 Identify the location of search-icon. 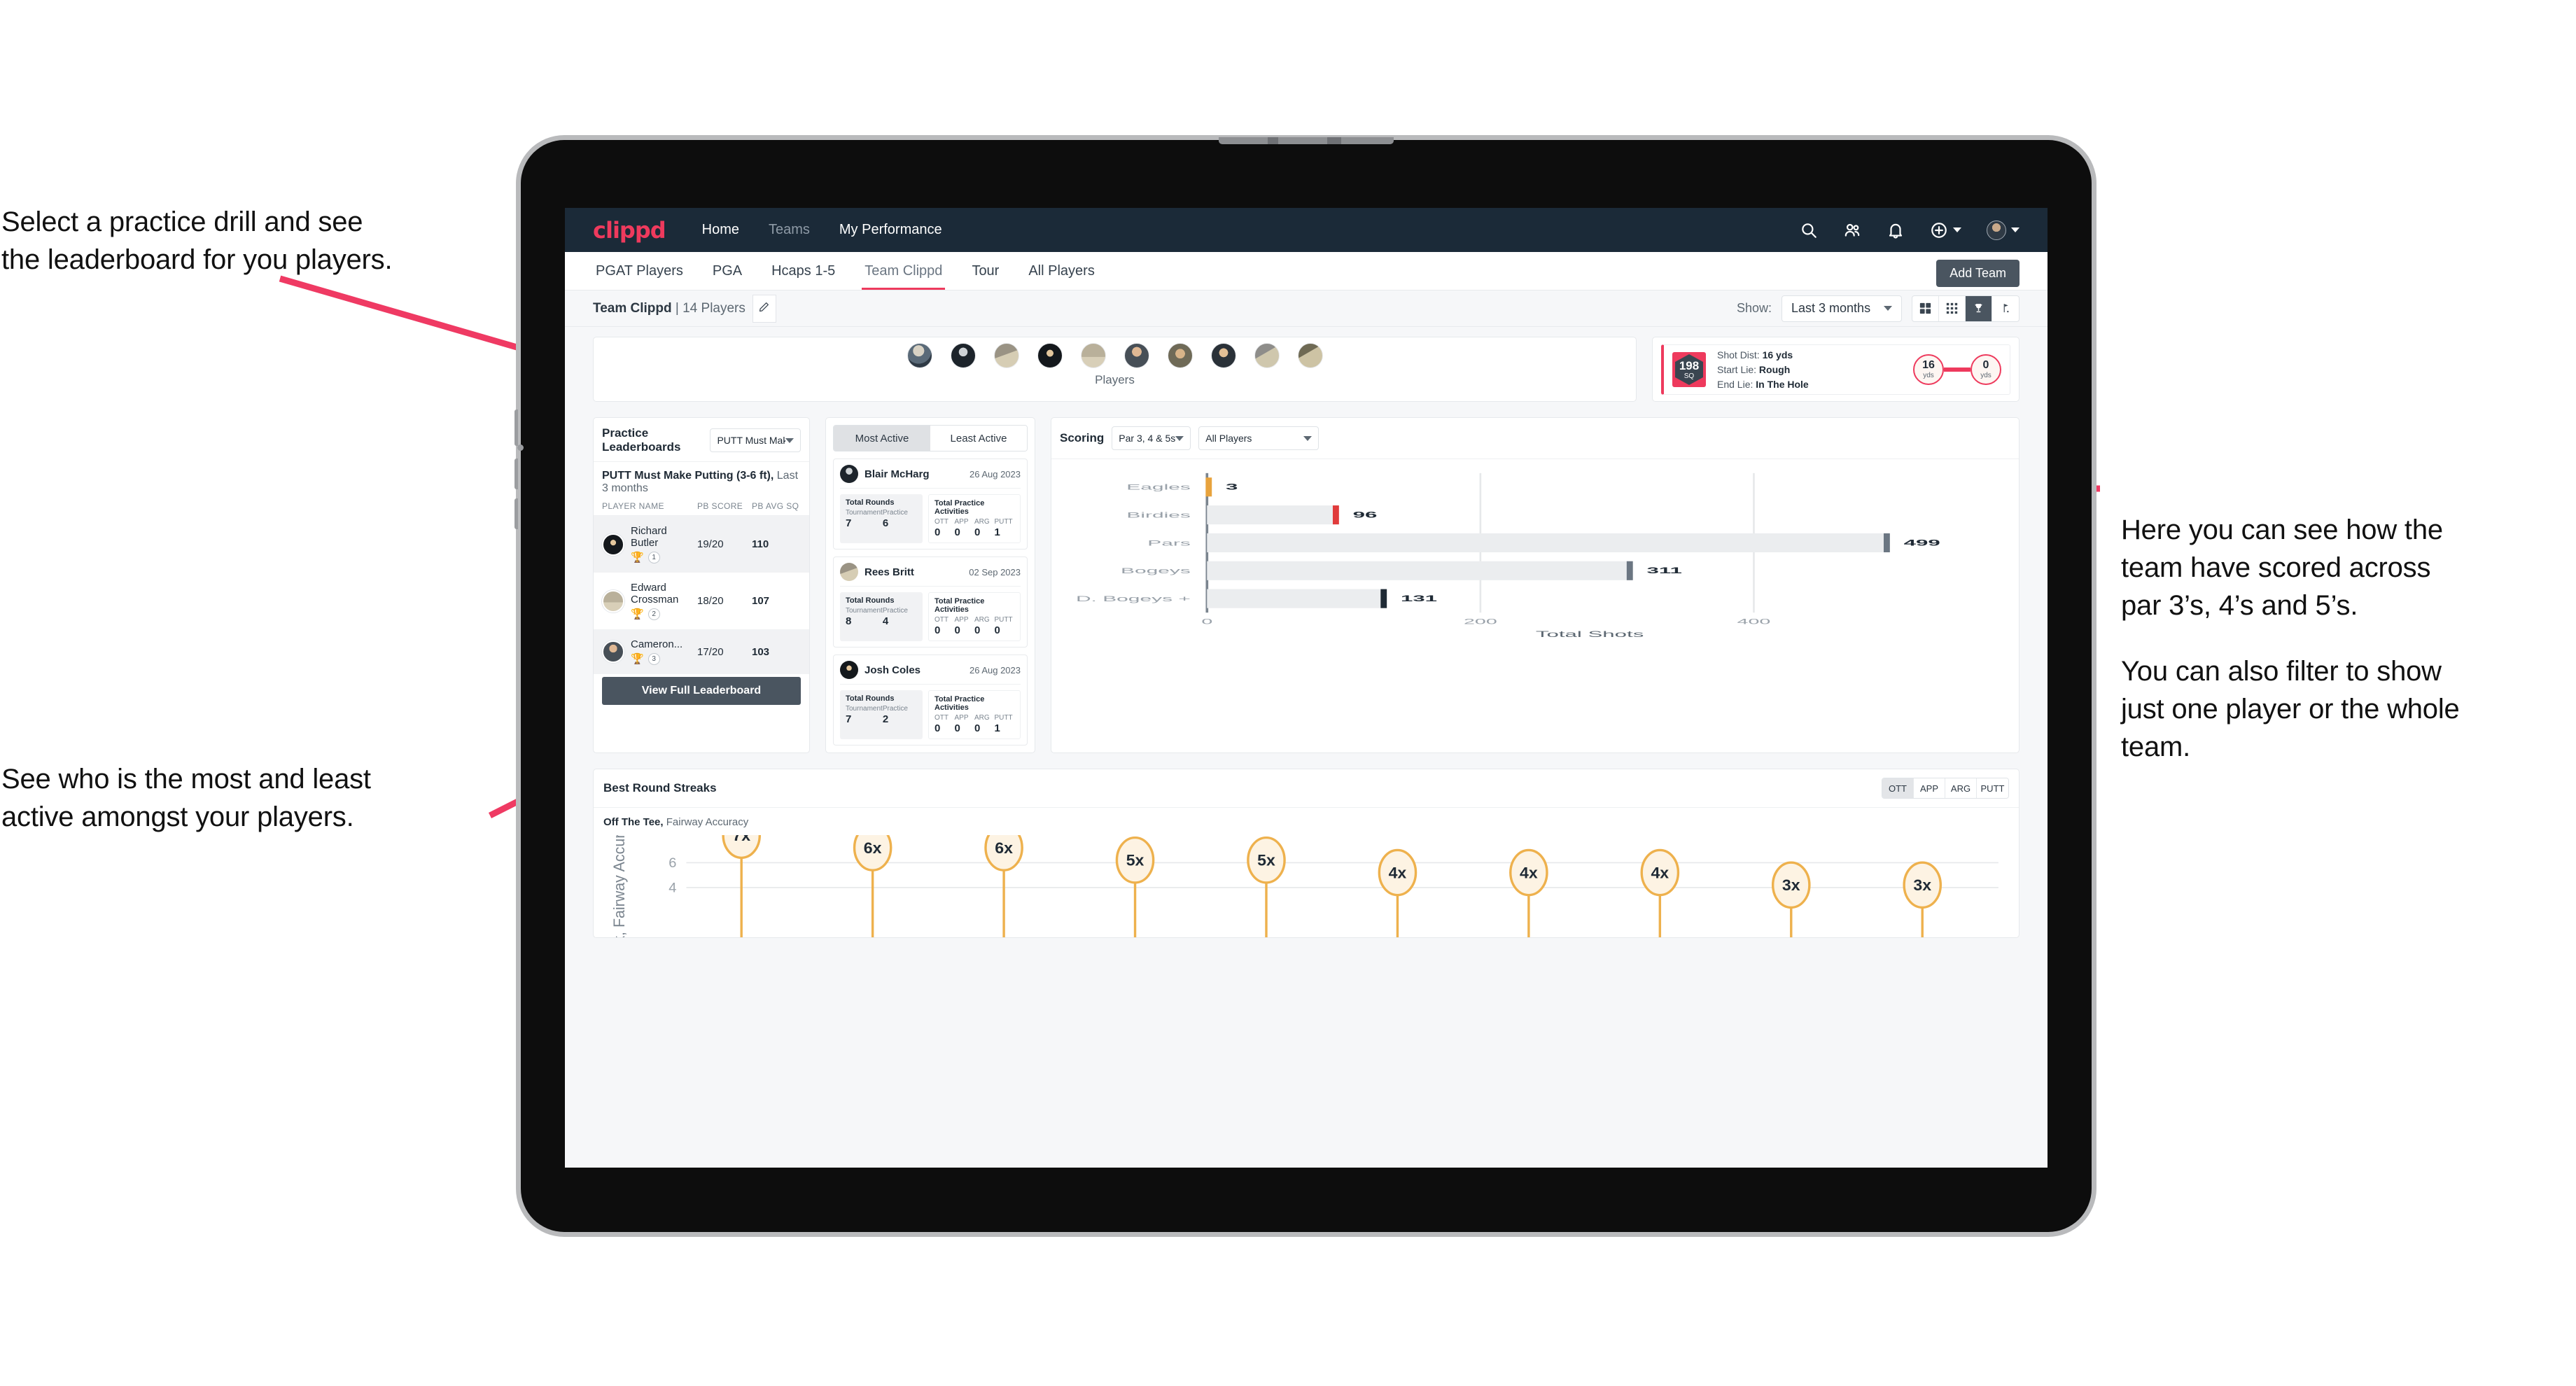
(1809, 230).